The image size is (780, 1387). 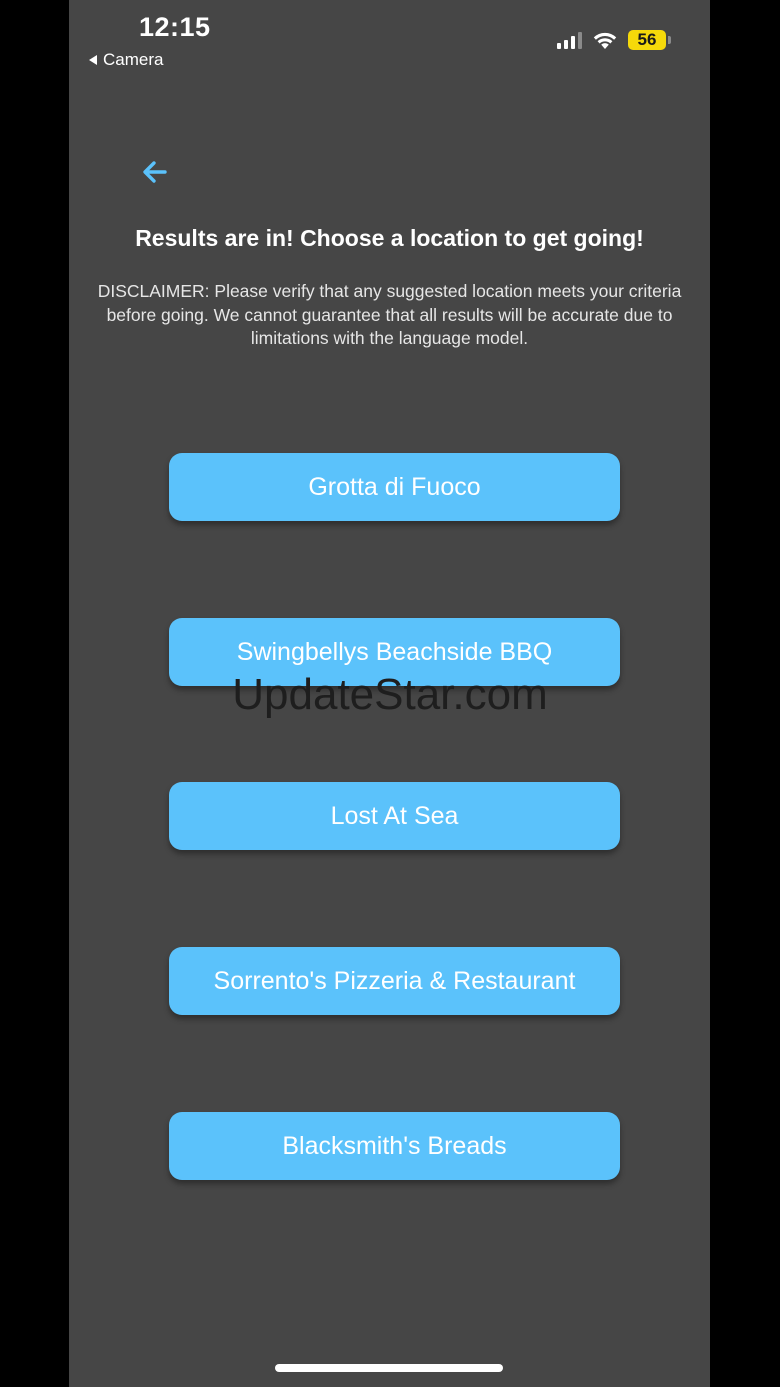 I want to click on back-triangle-icon, so click(x=93, y=60).